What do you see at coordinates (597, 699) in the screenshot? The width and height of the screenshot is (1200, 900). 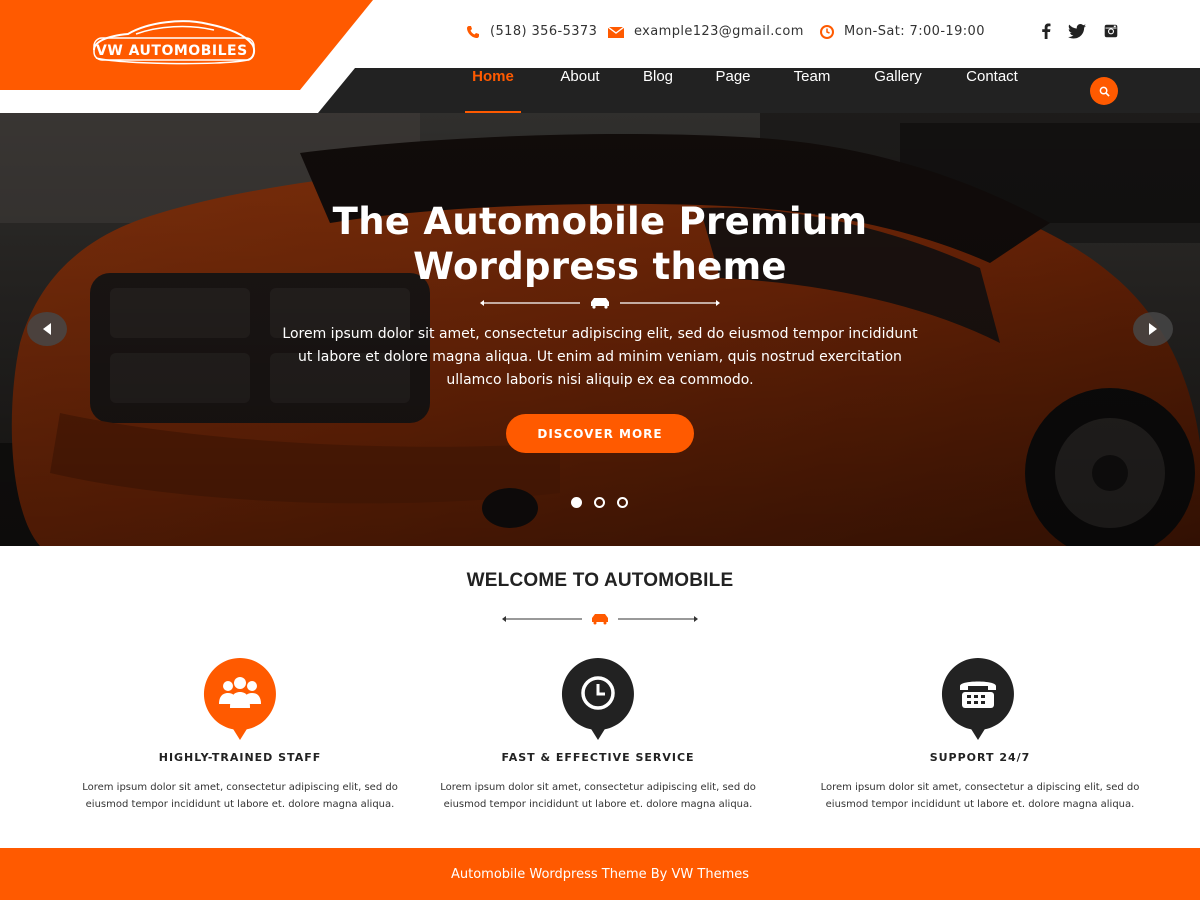 I see `clock-icon` at bounding box center [597, 699].